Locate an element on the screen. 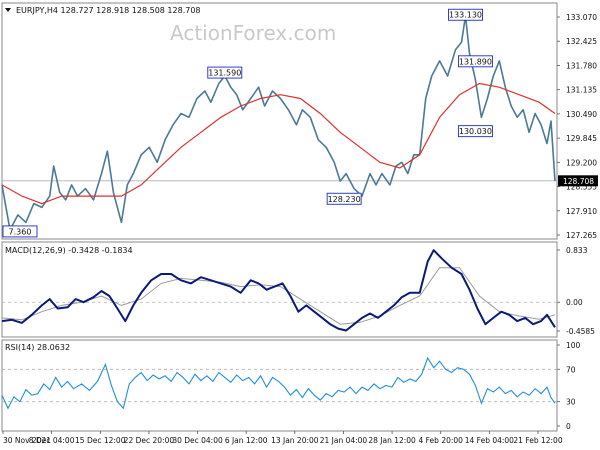 This screenshot has width=600, height=450. y-tick-label: 0.00 is located at coordinates (574, 302).